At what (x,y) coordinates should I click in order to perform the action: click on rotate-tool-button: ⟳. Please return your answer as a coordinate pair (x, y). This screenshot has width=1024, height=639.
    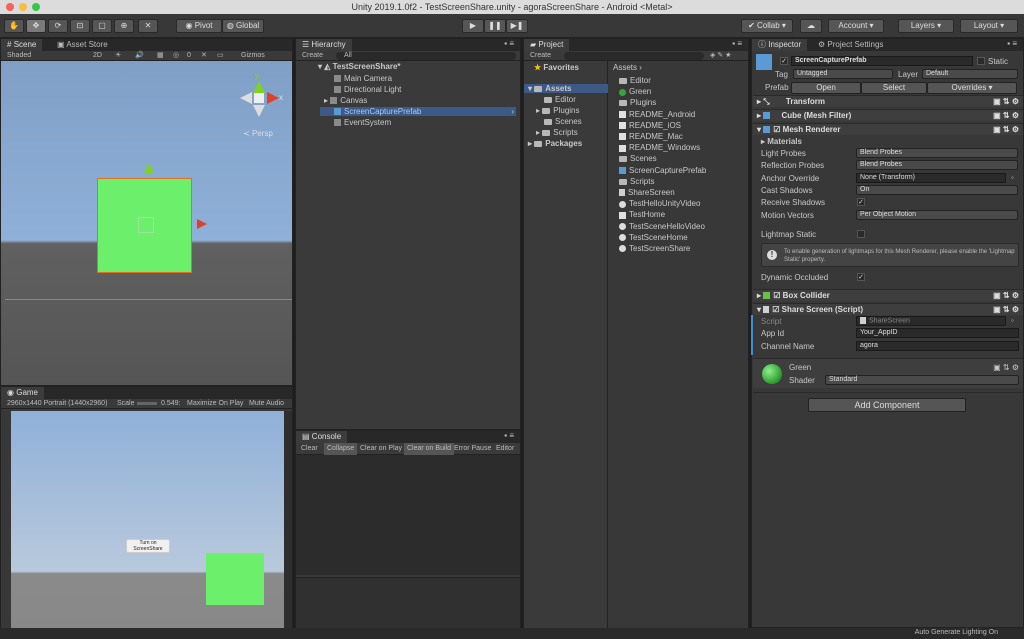
    Looking at the image, I should click on (58, 26).